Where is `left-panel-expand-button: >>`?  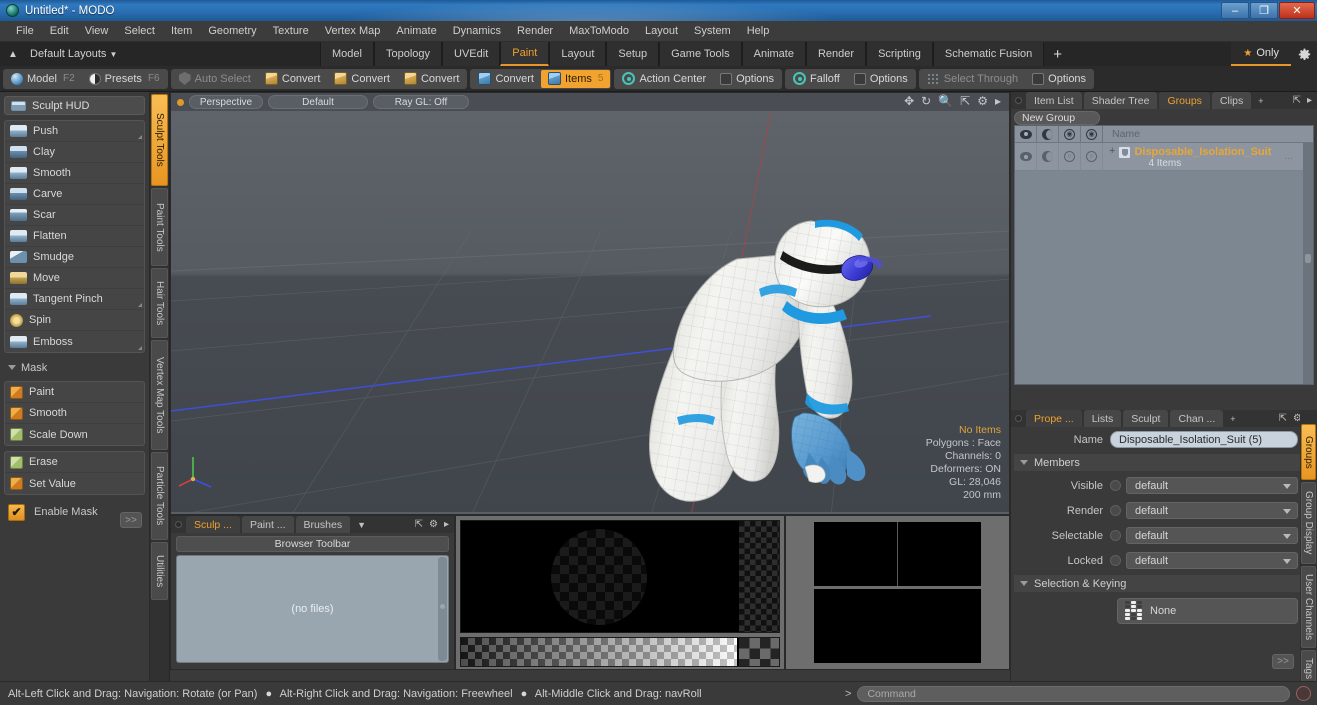 left-panel-expand-button: >> is located at coordinates (131, 520).